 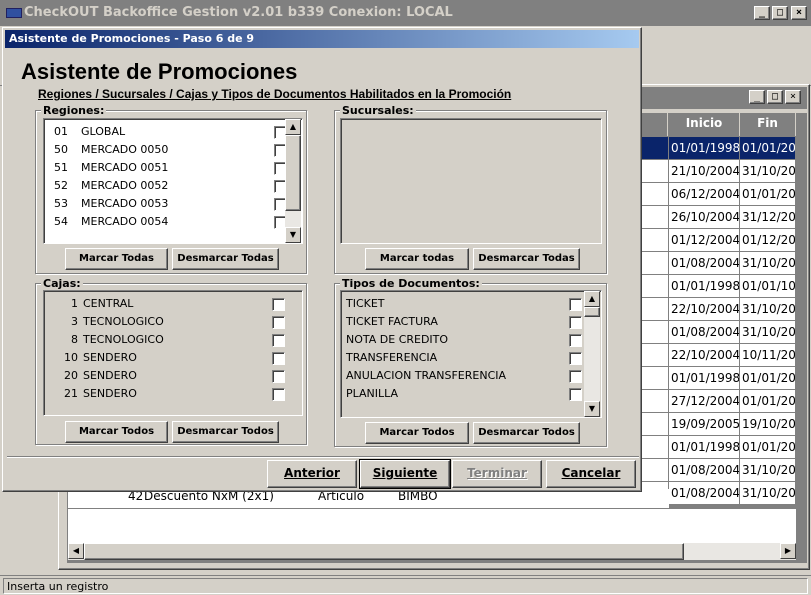 What do you see at coordinates (124, 222) in the screenshot?
I see `region-name: MERCADO 0054` at bounding box center [124, 222].